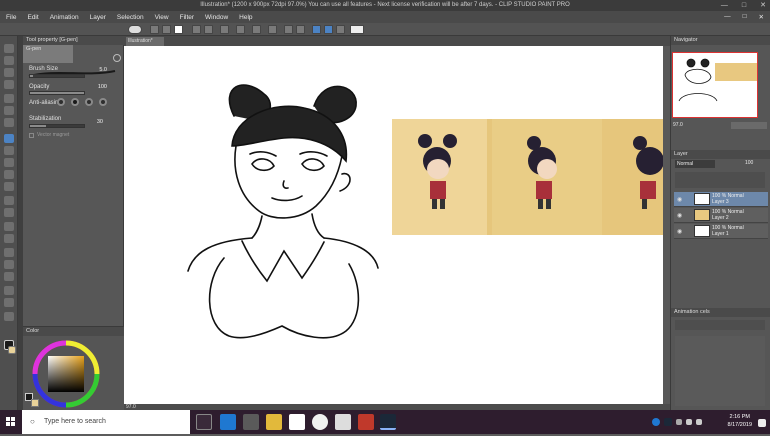 This screenshot has height=436, width=770. I want to click on steam-tray-icon, so click(668, 422).